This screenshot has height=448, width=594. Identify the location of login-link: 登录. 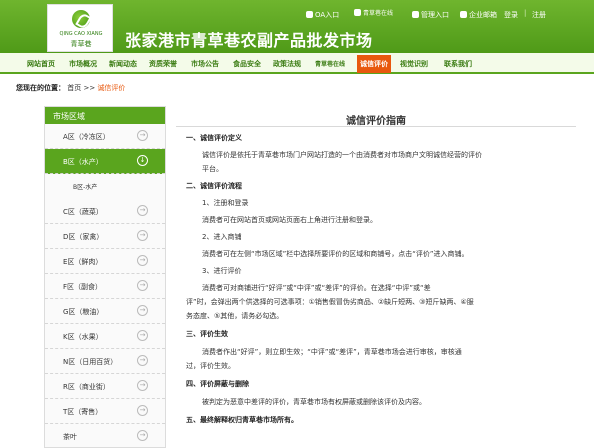
(511, 15).